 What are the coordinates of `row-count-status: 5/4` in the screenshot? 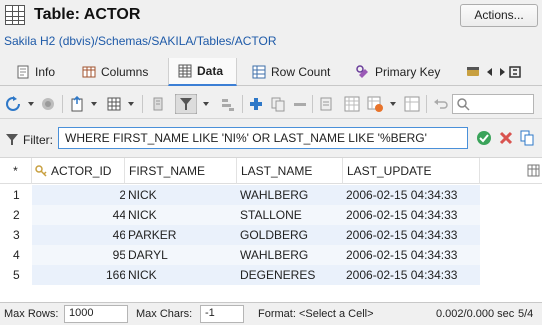 It's located at (526, 314).